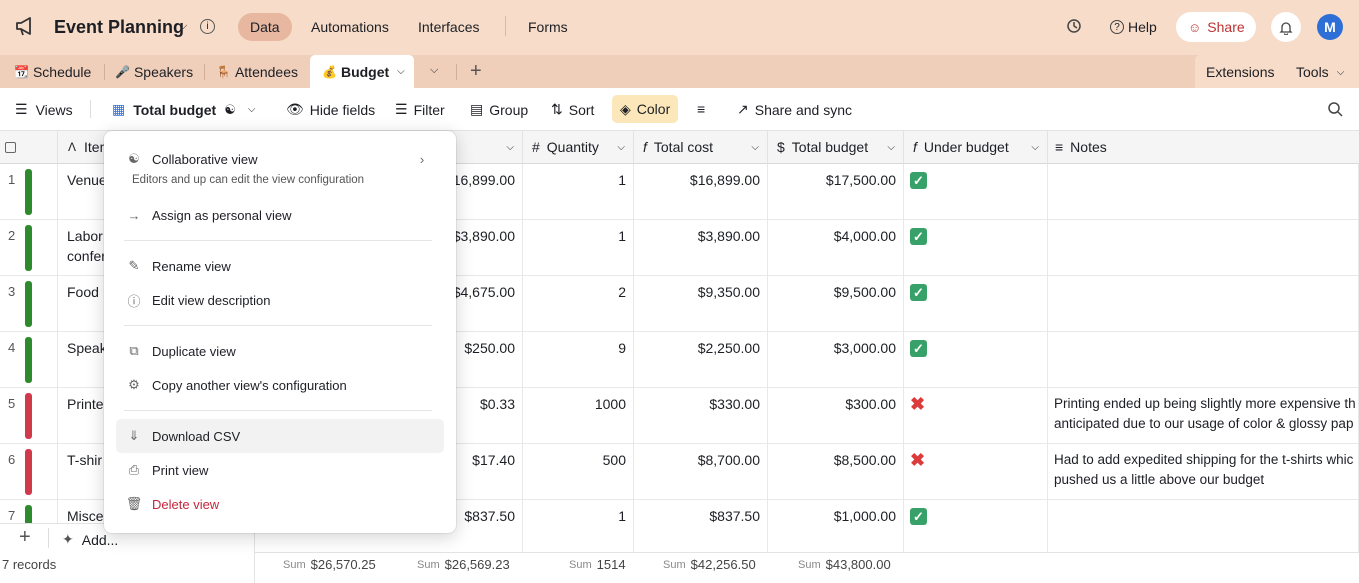  Describe the element at coordinates (1117, 27) in the screenshot. I see `help-icon: ?` at that location.